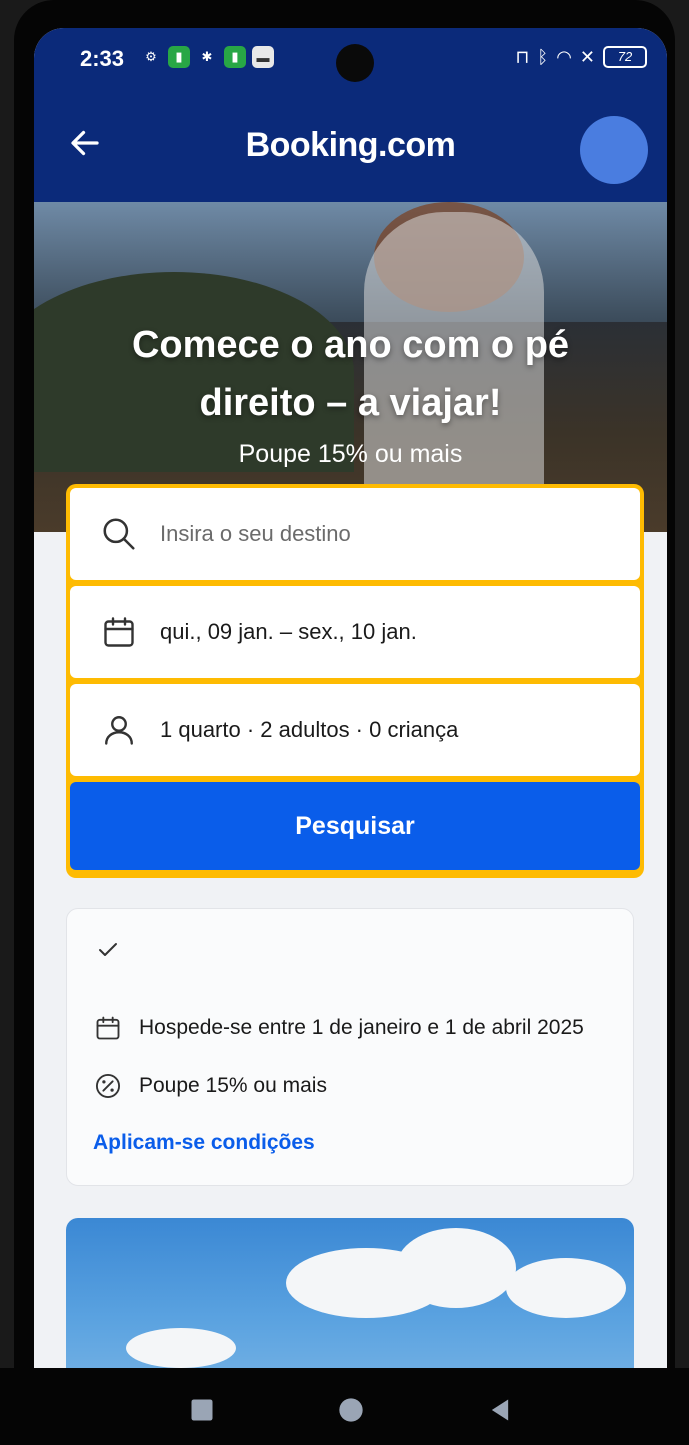 This screenshot has height=1445, width=689. What do you see at coordinates (108, 950) in the screenshot?
I see `check-icon` at bounding box center [108, 950].